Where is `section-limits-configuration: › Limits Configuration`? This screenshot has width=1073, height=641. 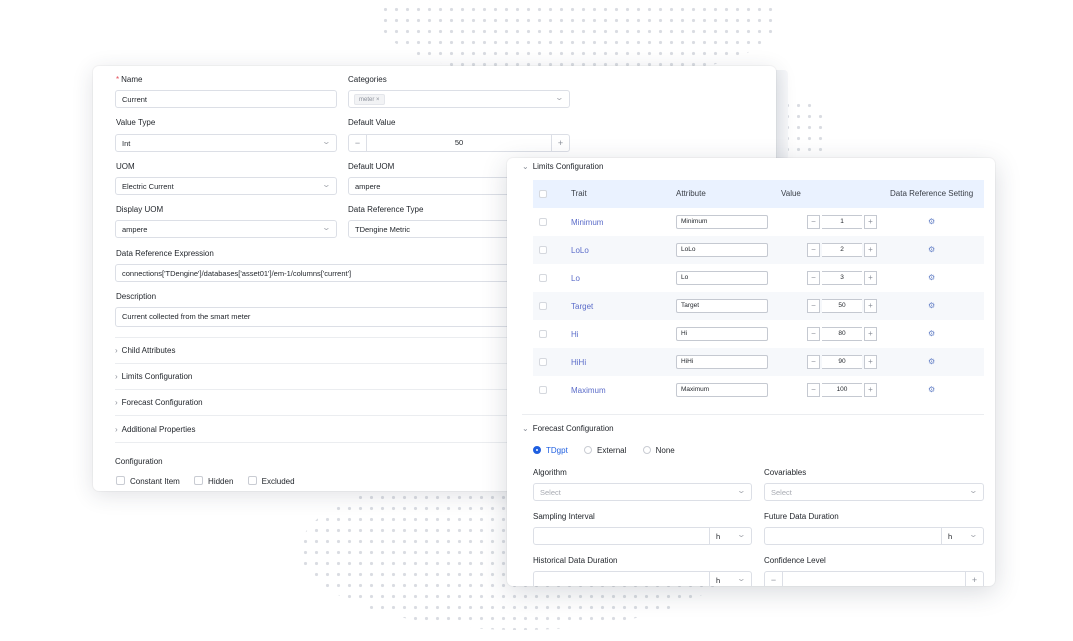
section-limits-configuration: › Limits Configuration is located at coordinates (153, 376).